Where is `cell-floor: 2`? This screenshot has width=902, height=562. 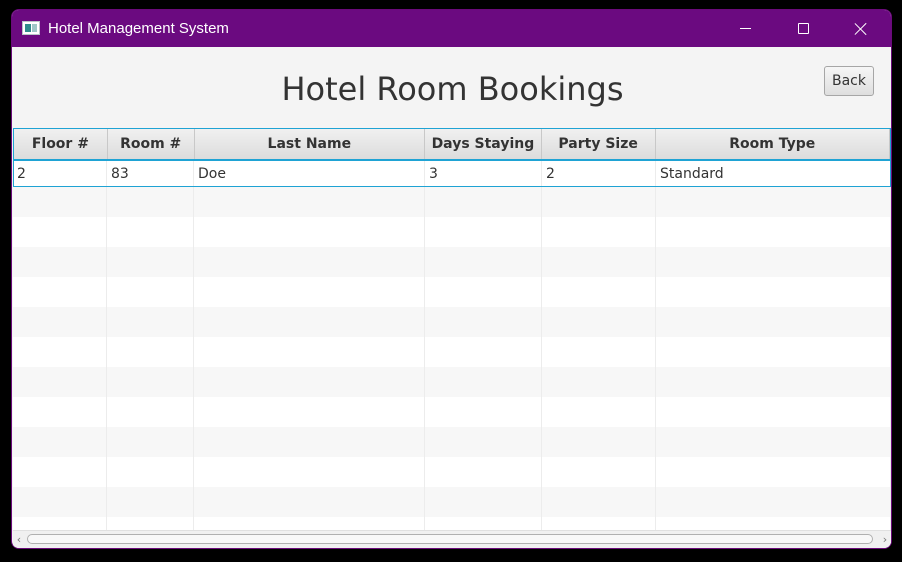 cell-floor: 2 is located at coordinates (60, 173).